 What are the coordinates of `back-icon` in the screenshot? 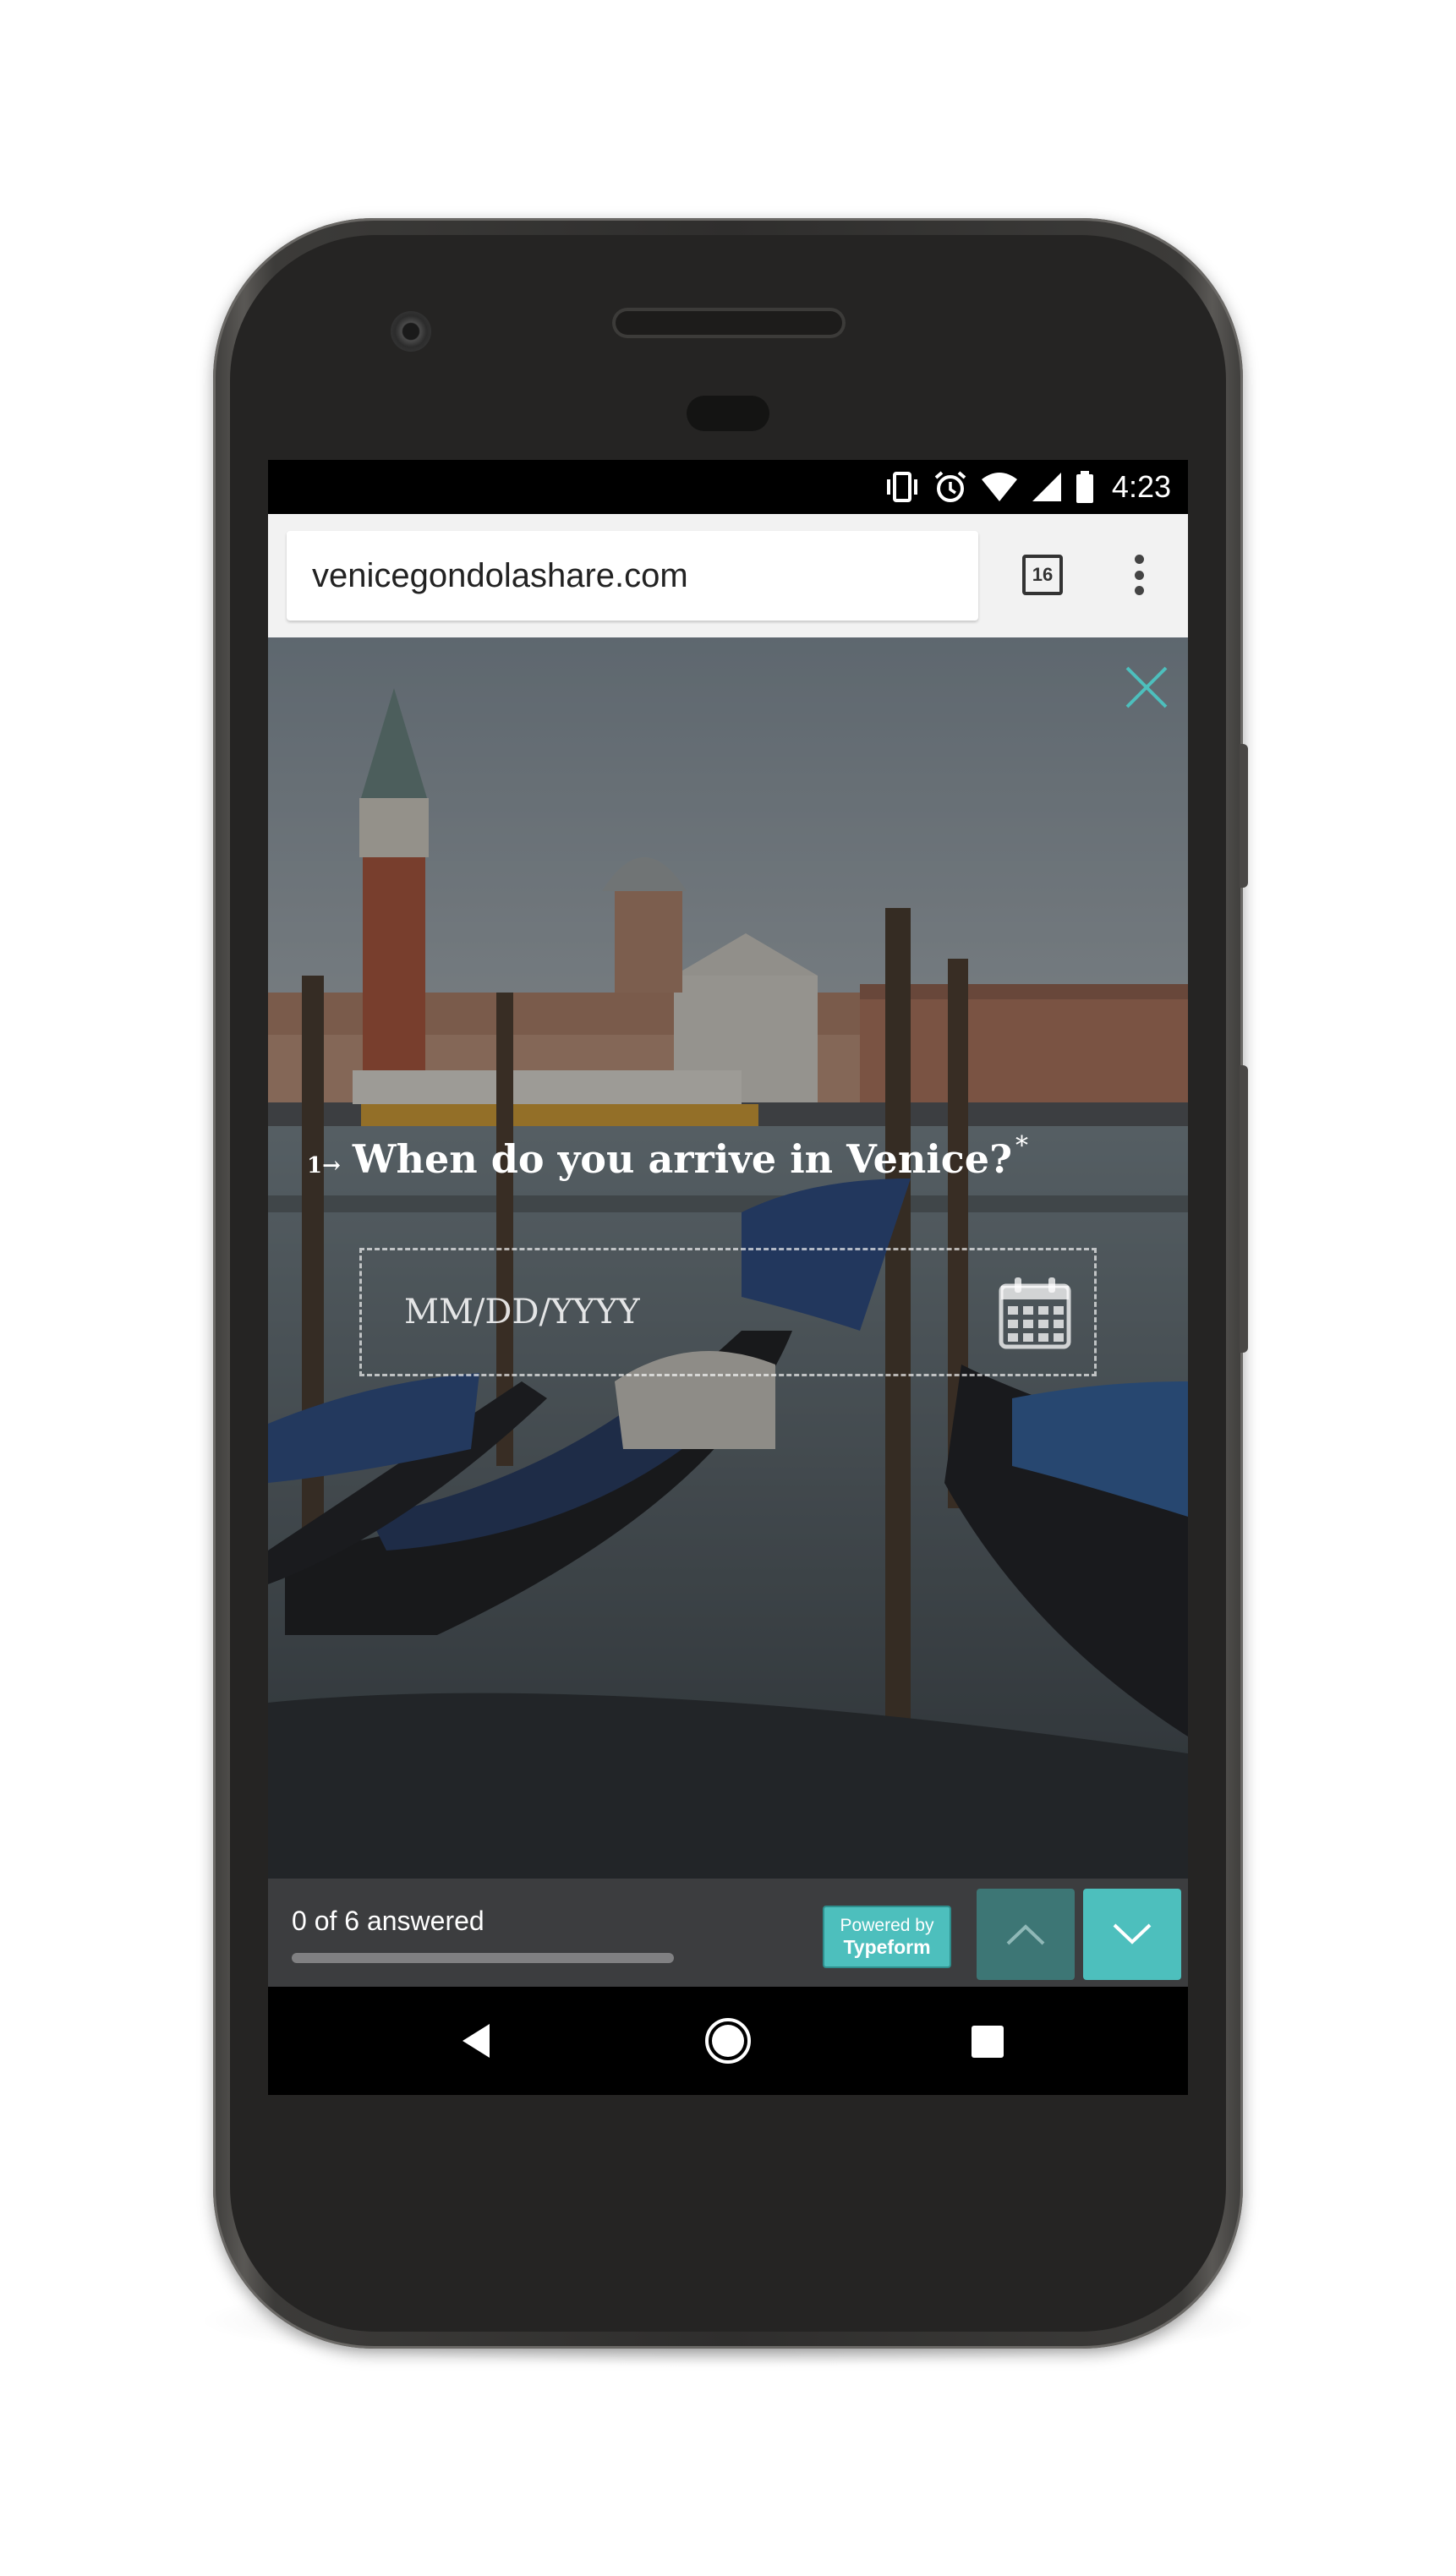 It's located at (477, 2040).